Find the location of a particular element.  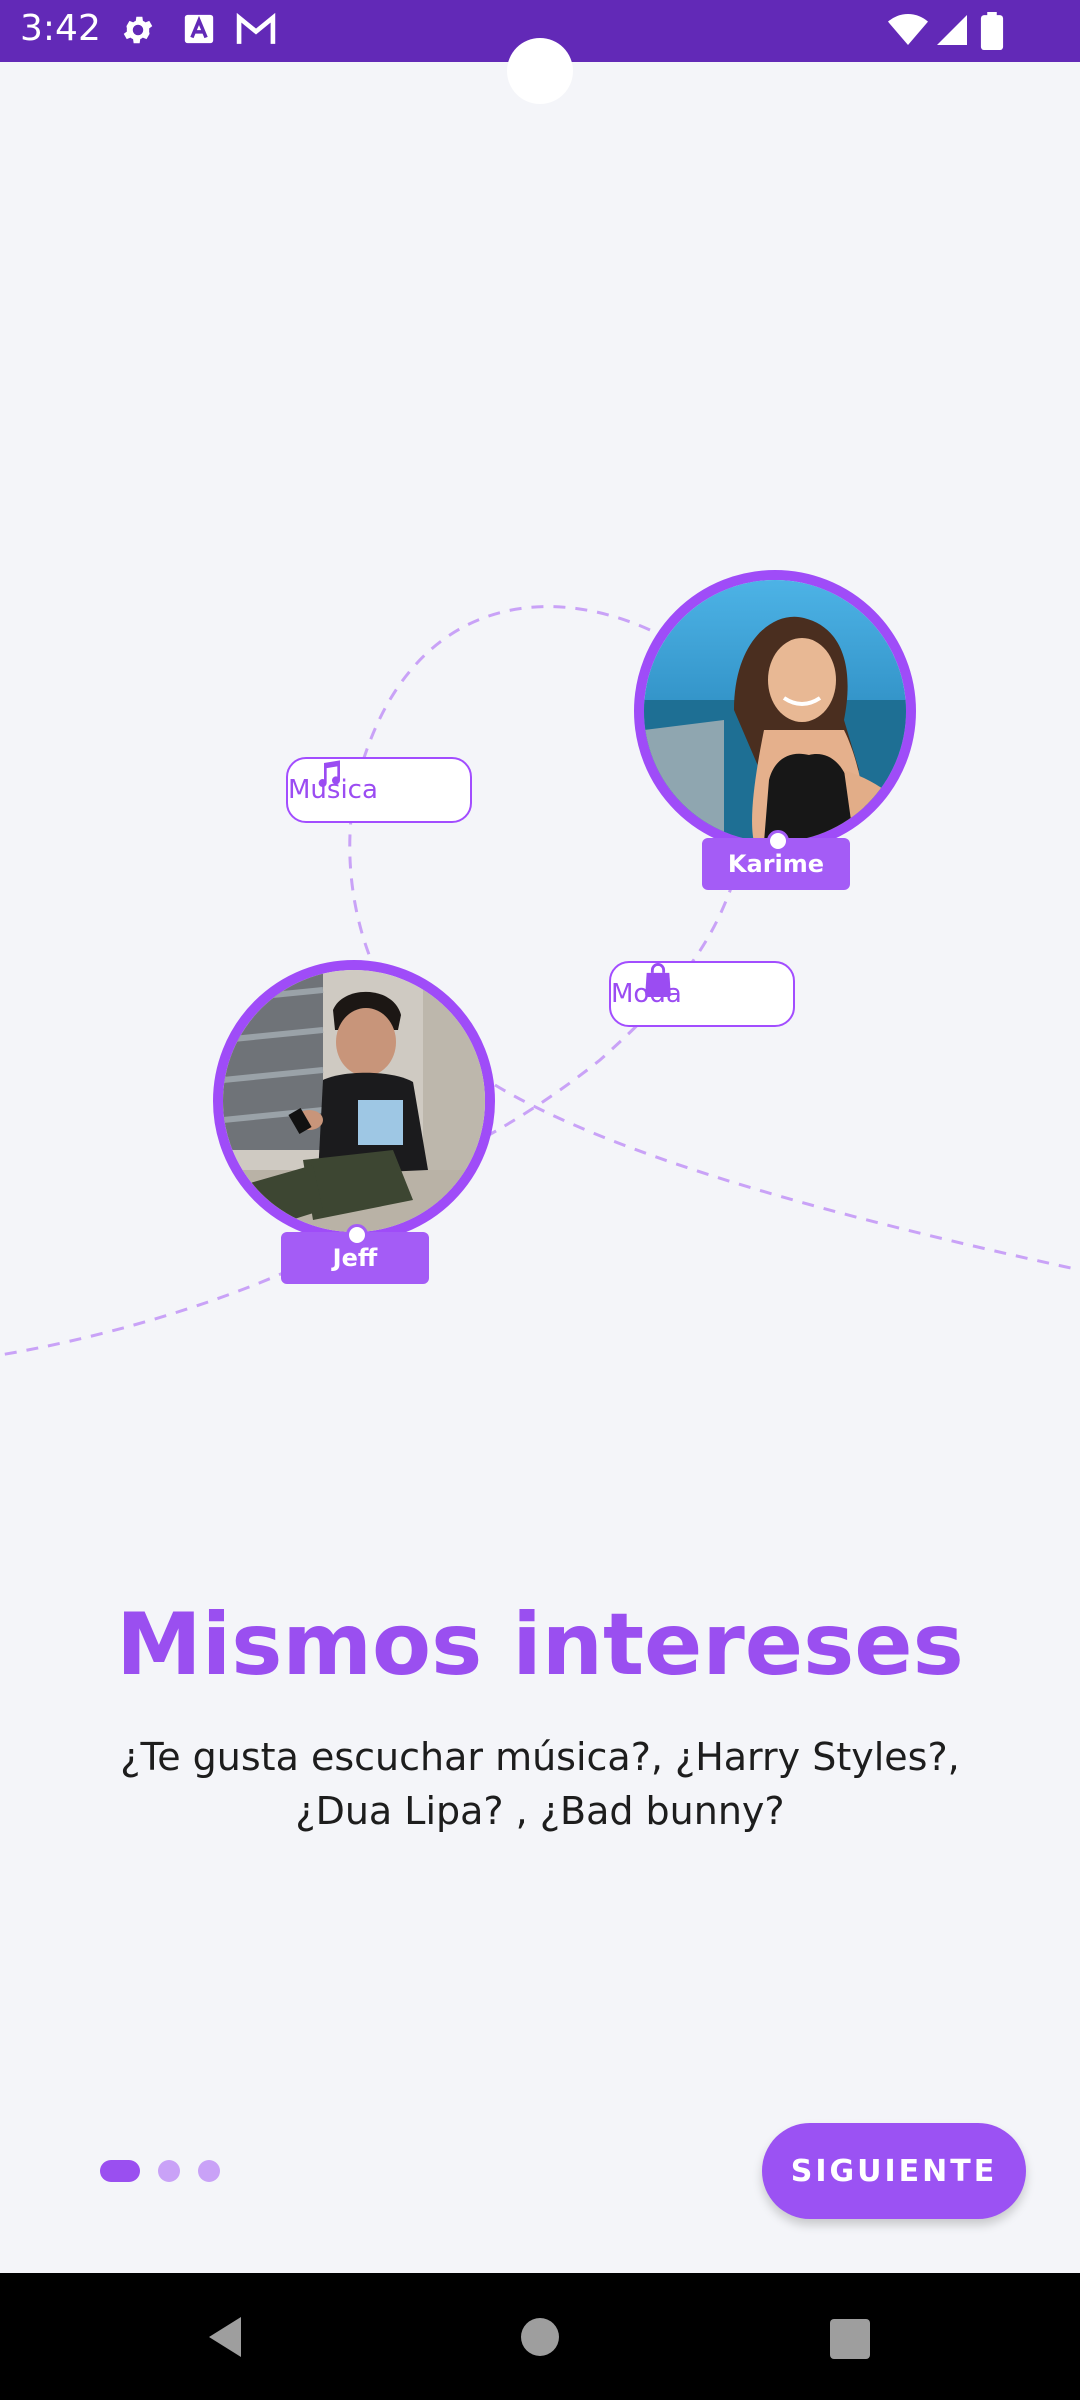

recents-icon is located at coordinates (850, 2339).